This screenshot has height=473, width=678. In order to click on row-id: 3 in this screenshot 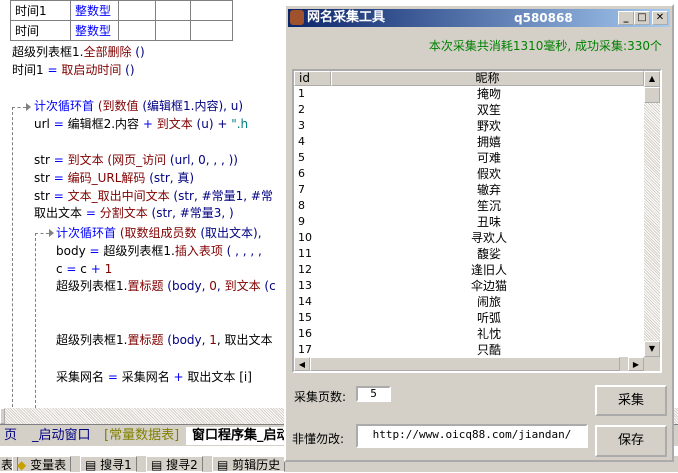, I will do `click(301, 125)`.